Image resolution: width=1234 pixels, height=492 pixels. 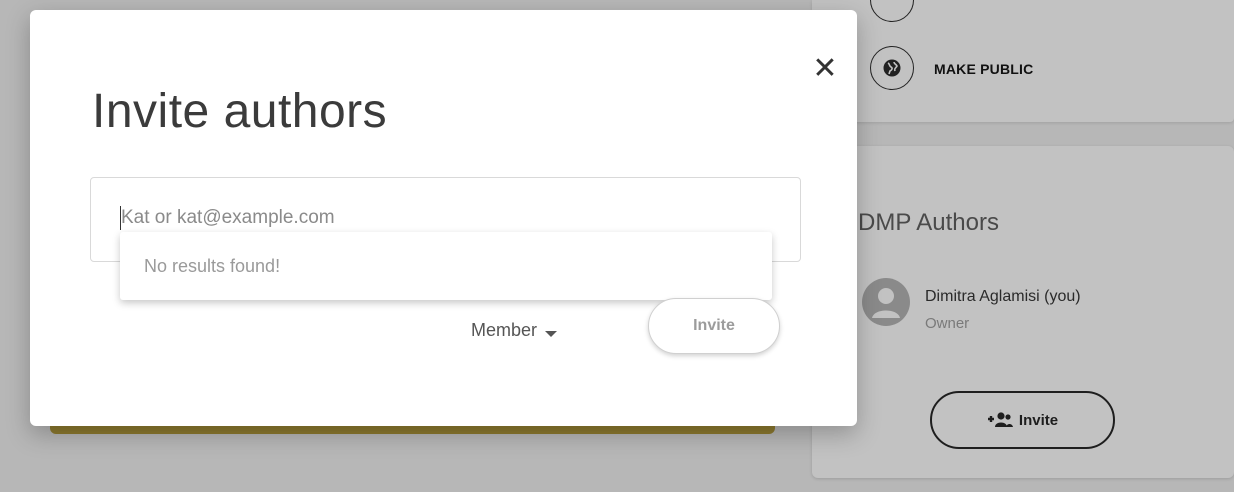 I want to click on autocomplete-panel: No results found!, so click(x=446, y=266).